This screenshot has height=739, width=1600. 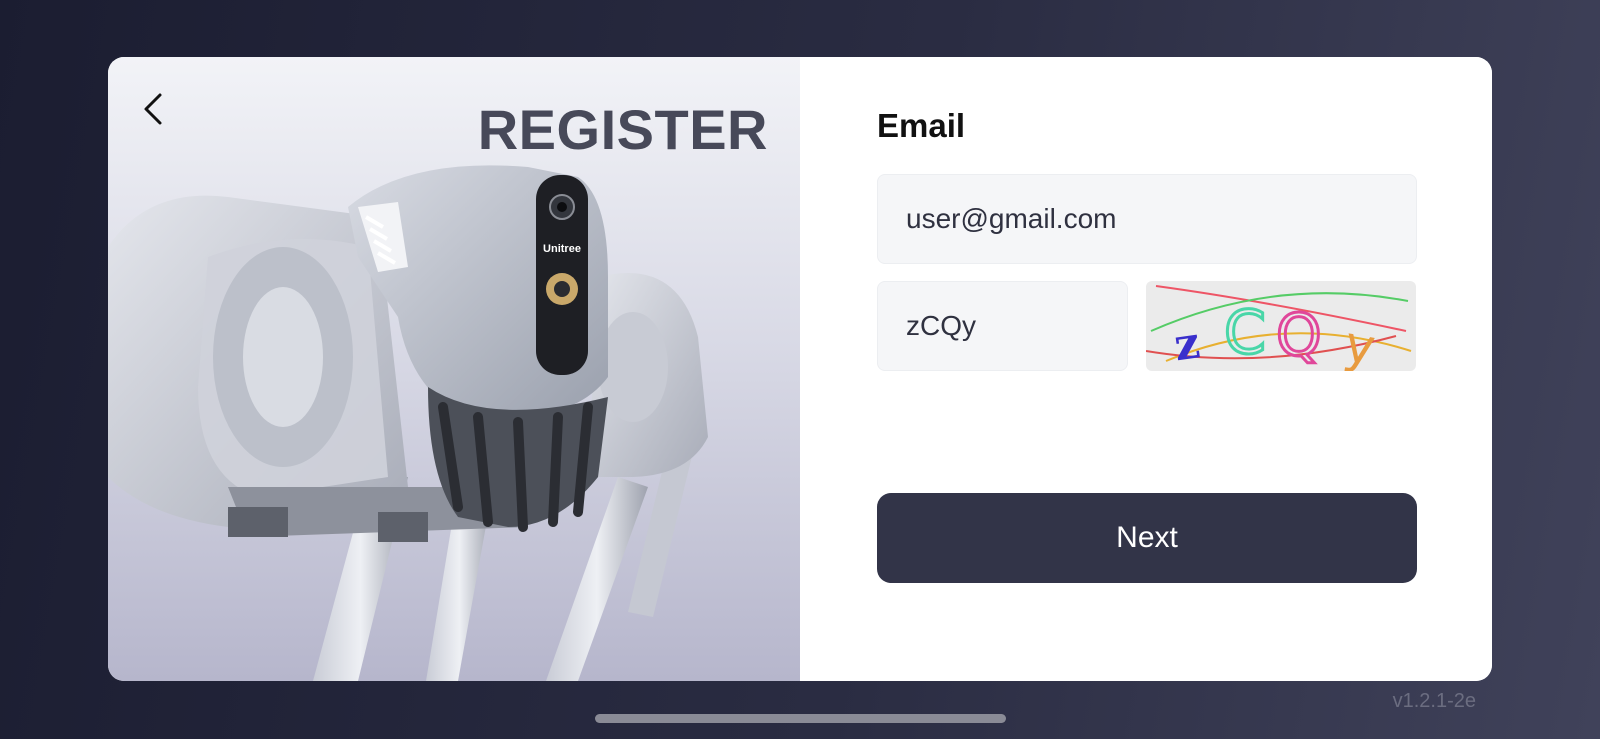 What do you see at coordinates (1002, 326) in the screenshot?
I see `captcha-input` at bounding box center [1002, 326].